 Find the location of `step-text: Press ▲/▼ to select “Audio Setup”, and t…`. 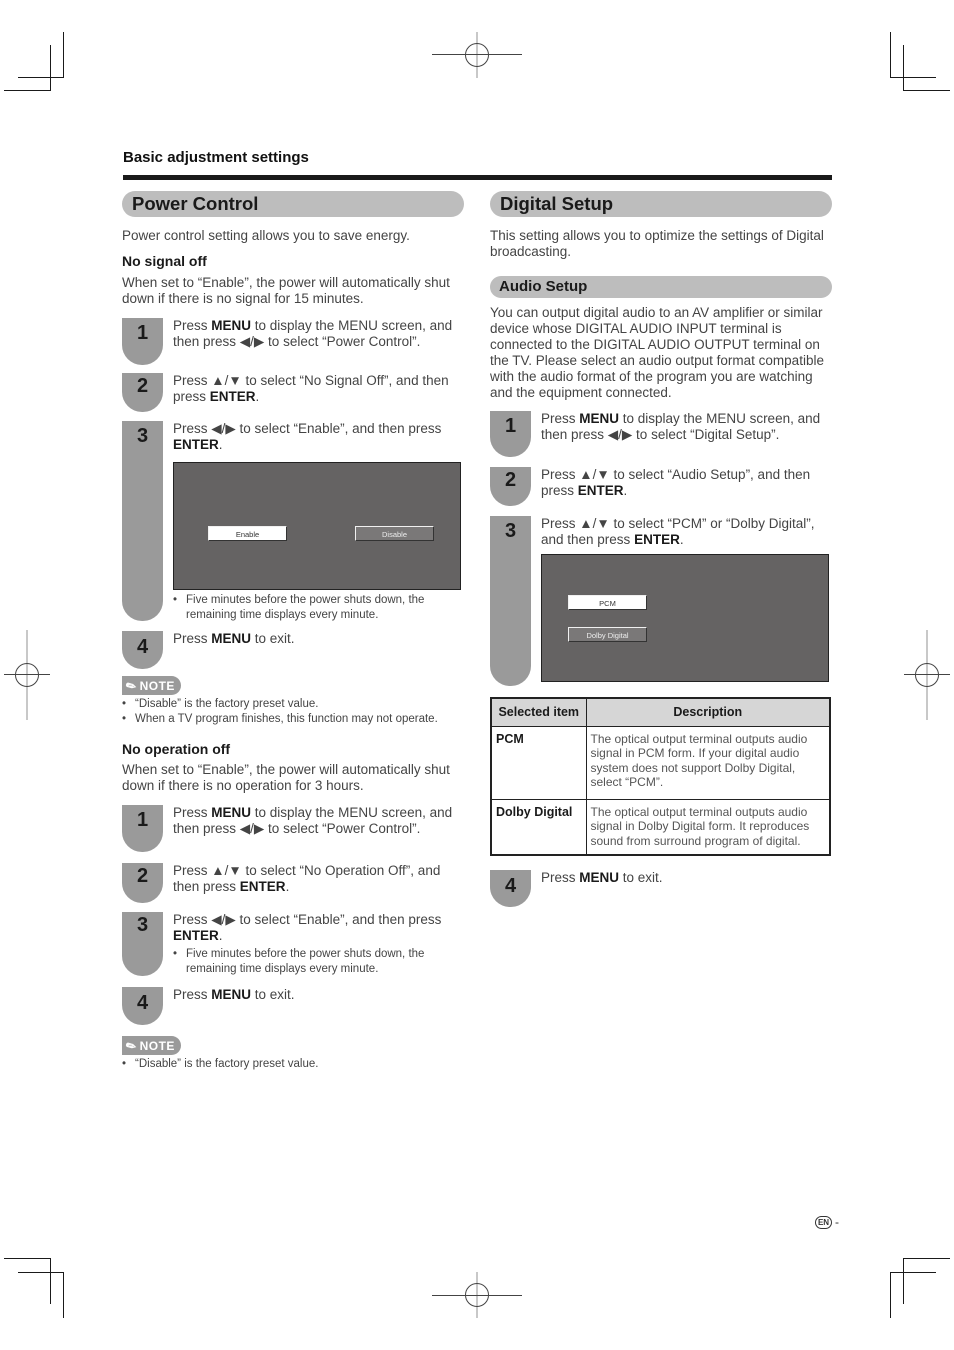

step-text: Press ▲/▼ to select “Audio Setup”, and t… is located at coordinates (676, 482).